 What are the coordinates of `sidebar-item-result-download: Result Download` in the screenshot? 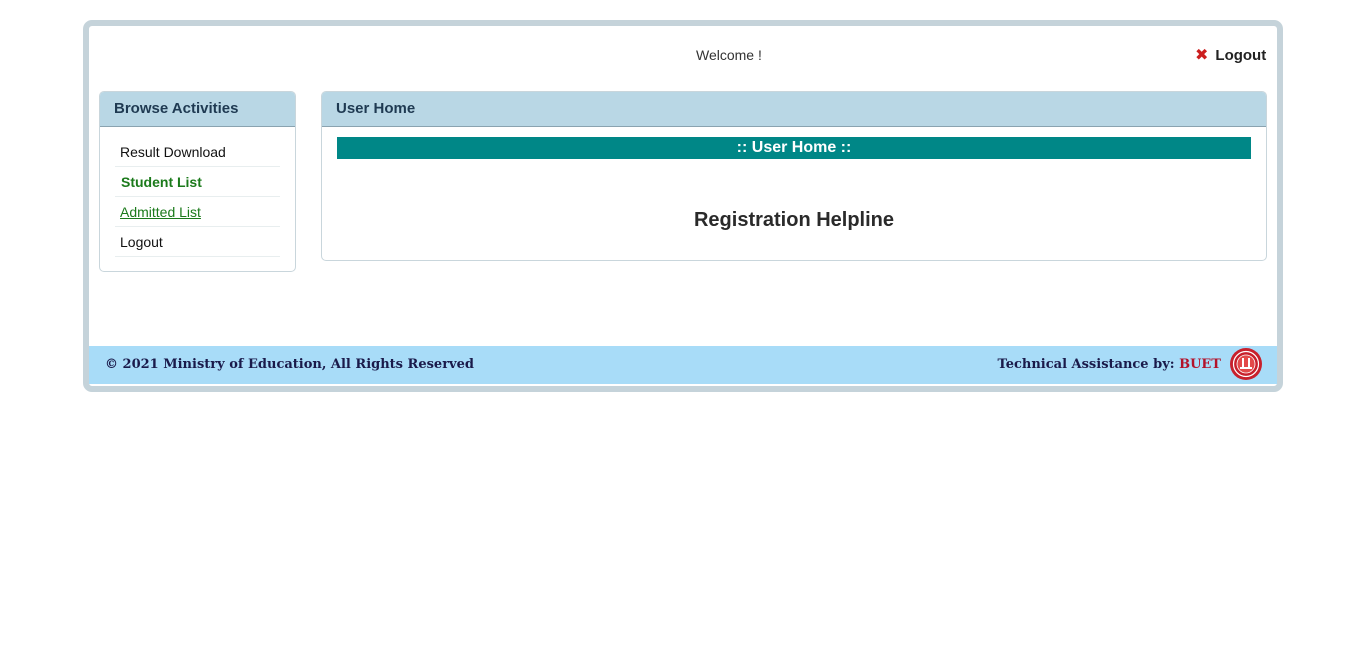 It's located at (197, 152).